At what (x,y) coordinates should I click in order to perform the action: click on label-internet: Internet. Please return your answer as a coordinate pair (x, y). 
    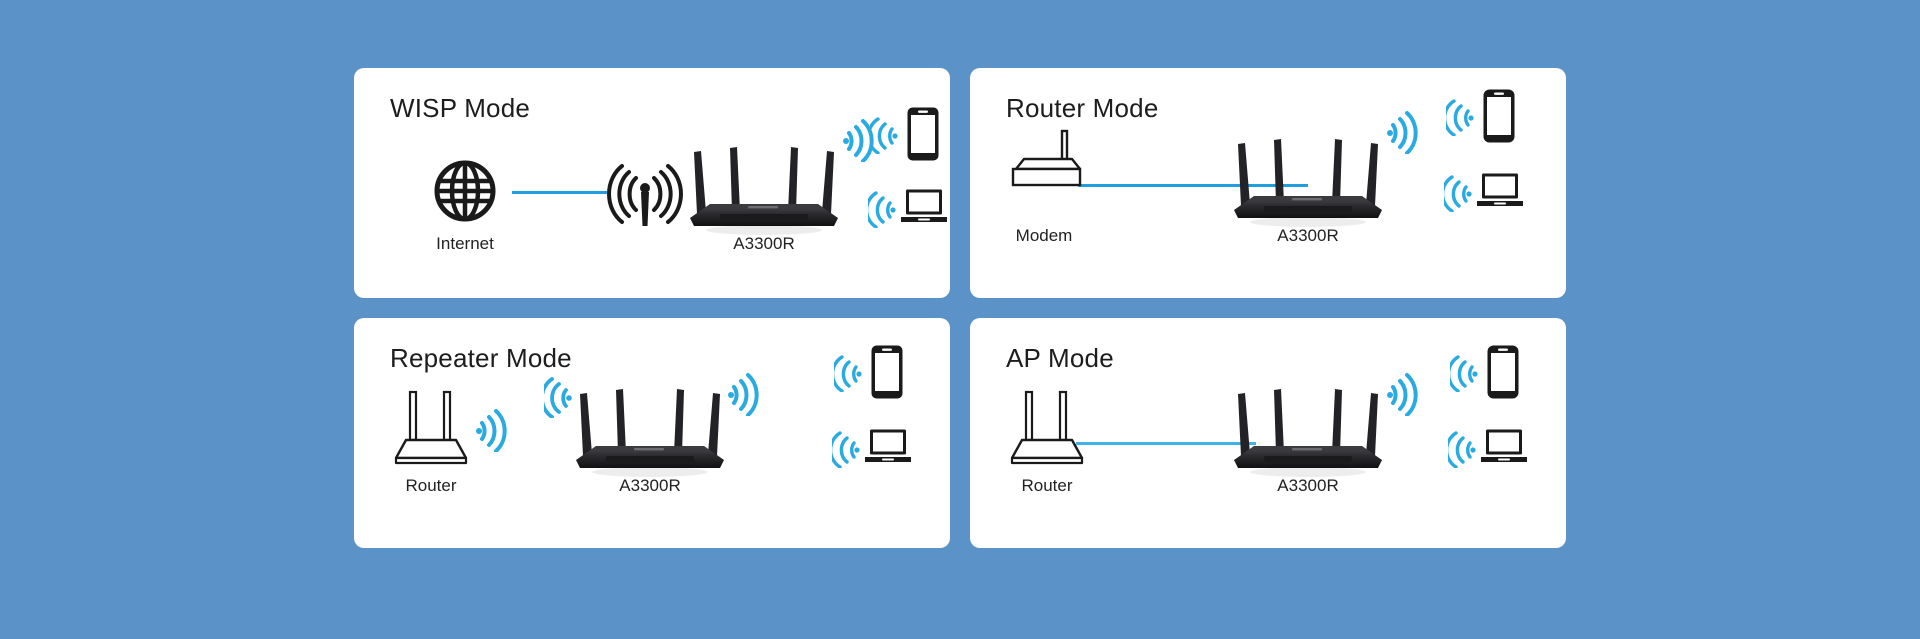
    Looking at the image, I should click on (465, 243).